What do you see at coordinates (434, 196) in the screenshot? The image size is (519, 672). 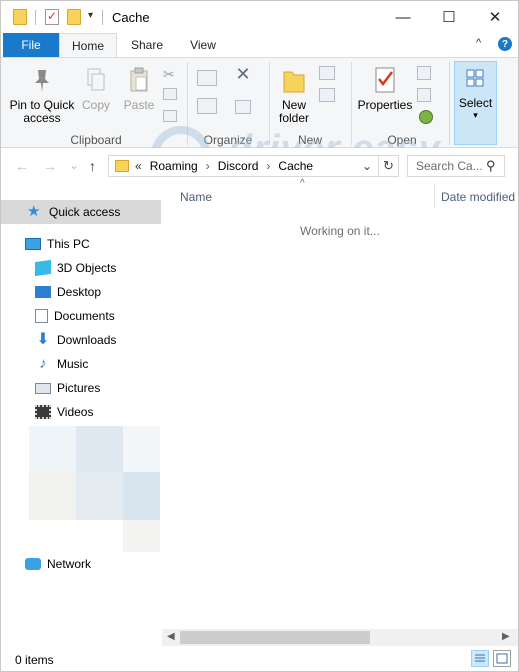 I see `column-divider` at bounding box center [434, 196].